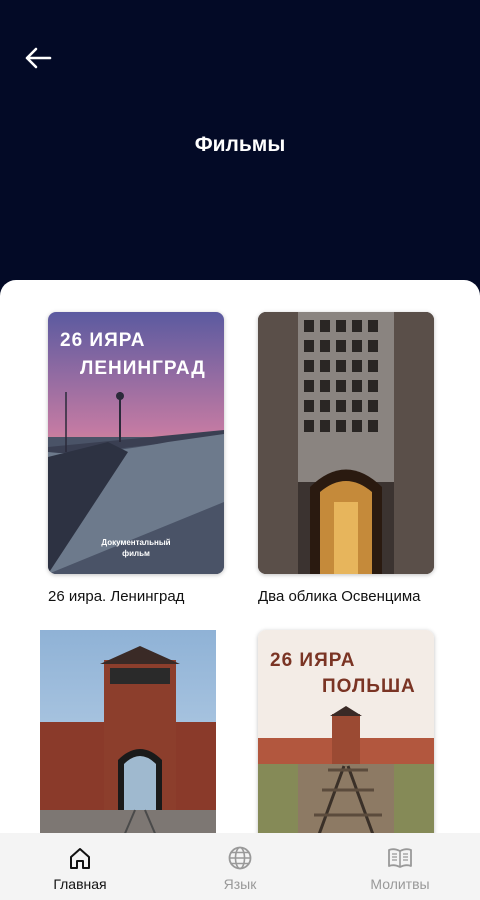 This screenshot has width=480, height=900. Describe the element at coordinates (240, 858) in the screenshot. I see `globe-icon` at that location.